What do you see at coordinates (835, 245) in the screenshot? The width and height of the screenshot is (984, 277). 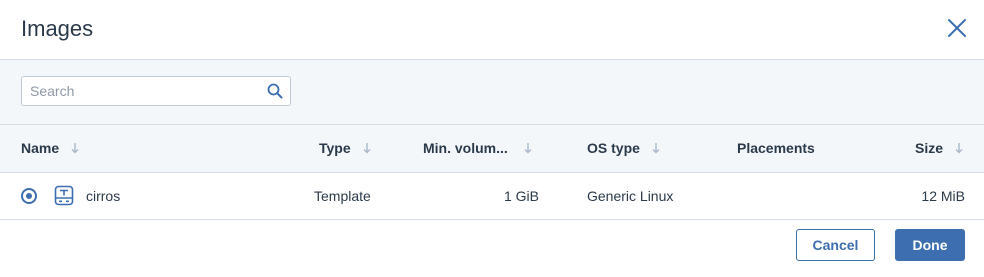 I see `cancel-button: Cancel` at bounding box center [835, 245].